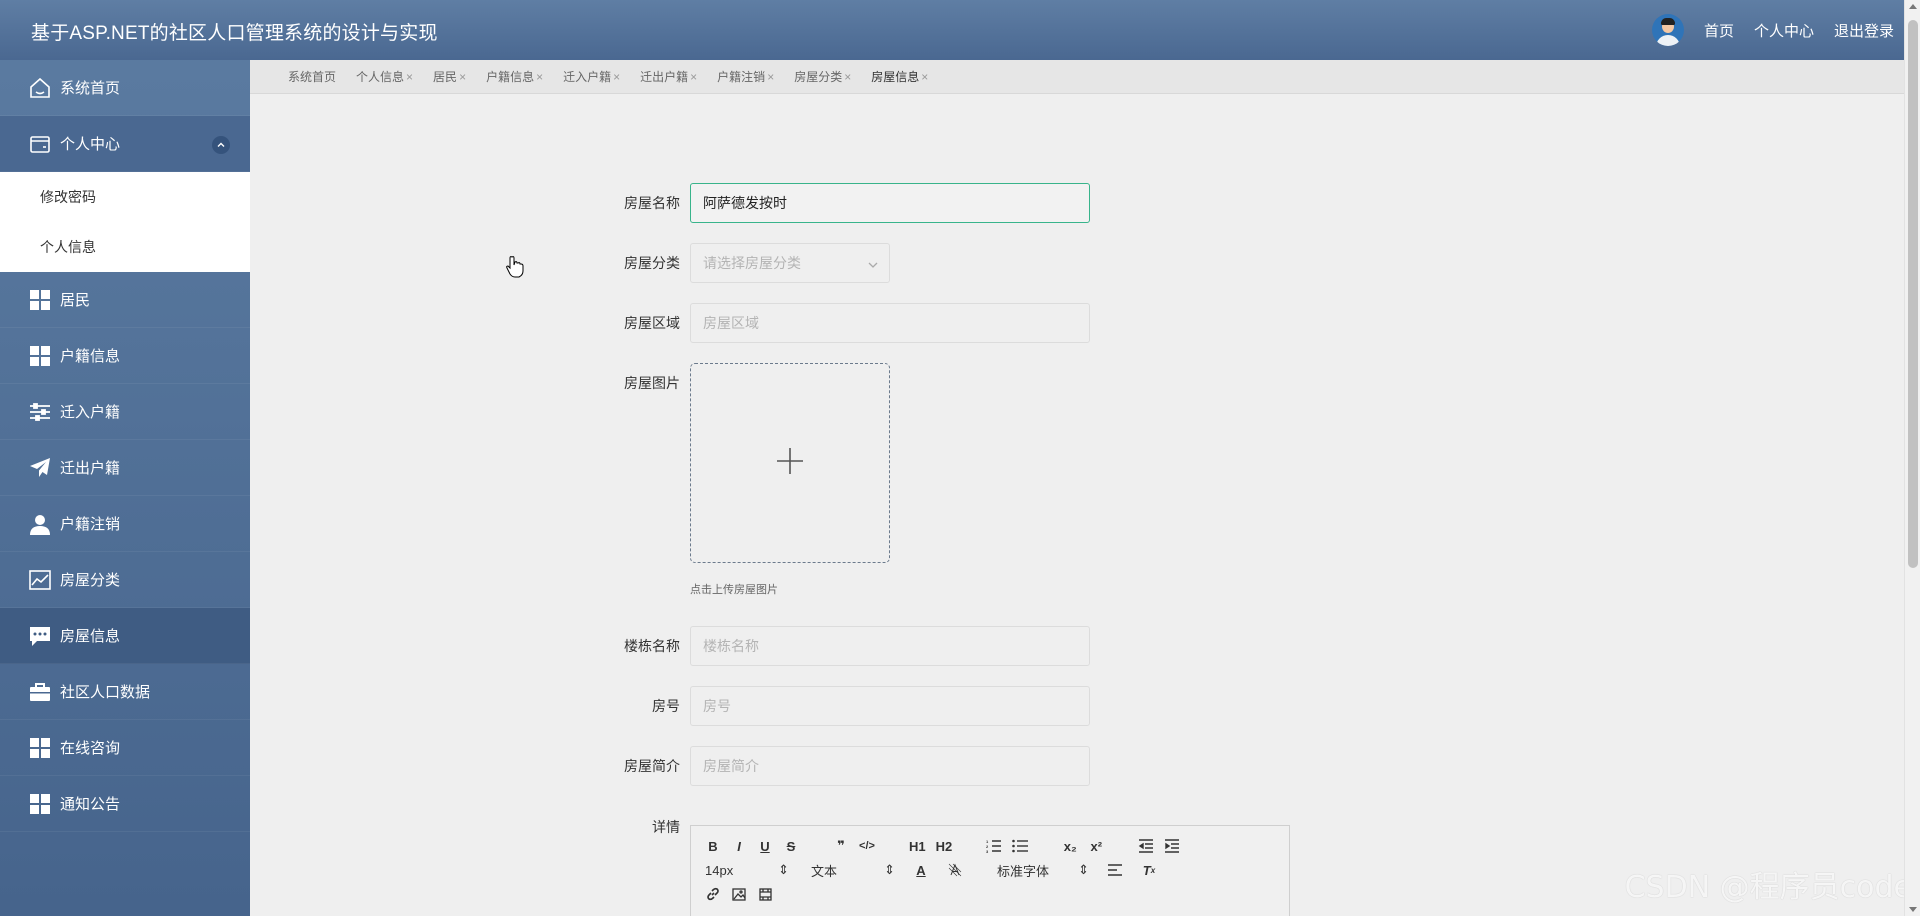 Image resolution: width=1920 pixels, height=916 pixels. I want to click on sidebar-item-label: 迁入户籍, so click(90, 412).